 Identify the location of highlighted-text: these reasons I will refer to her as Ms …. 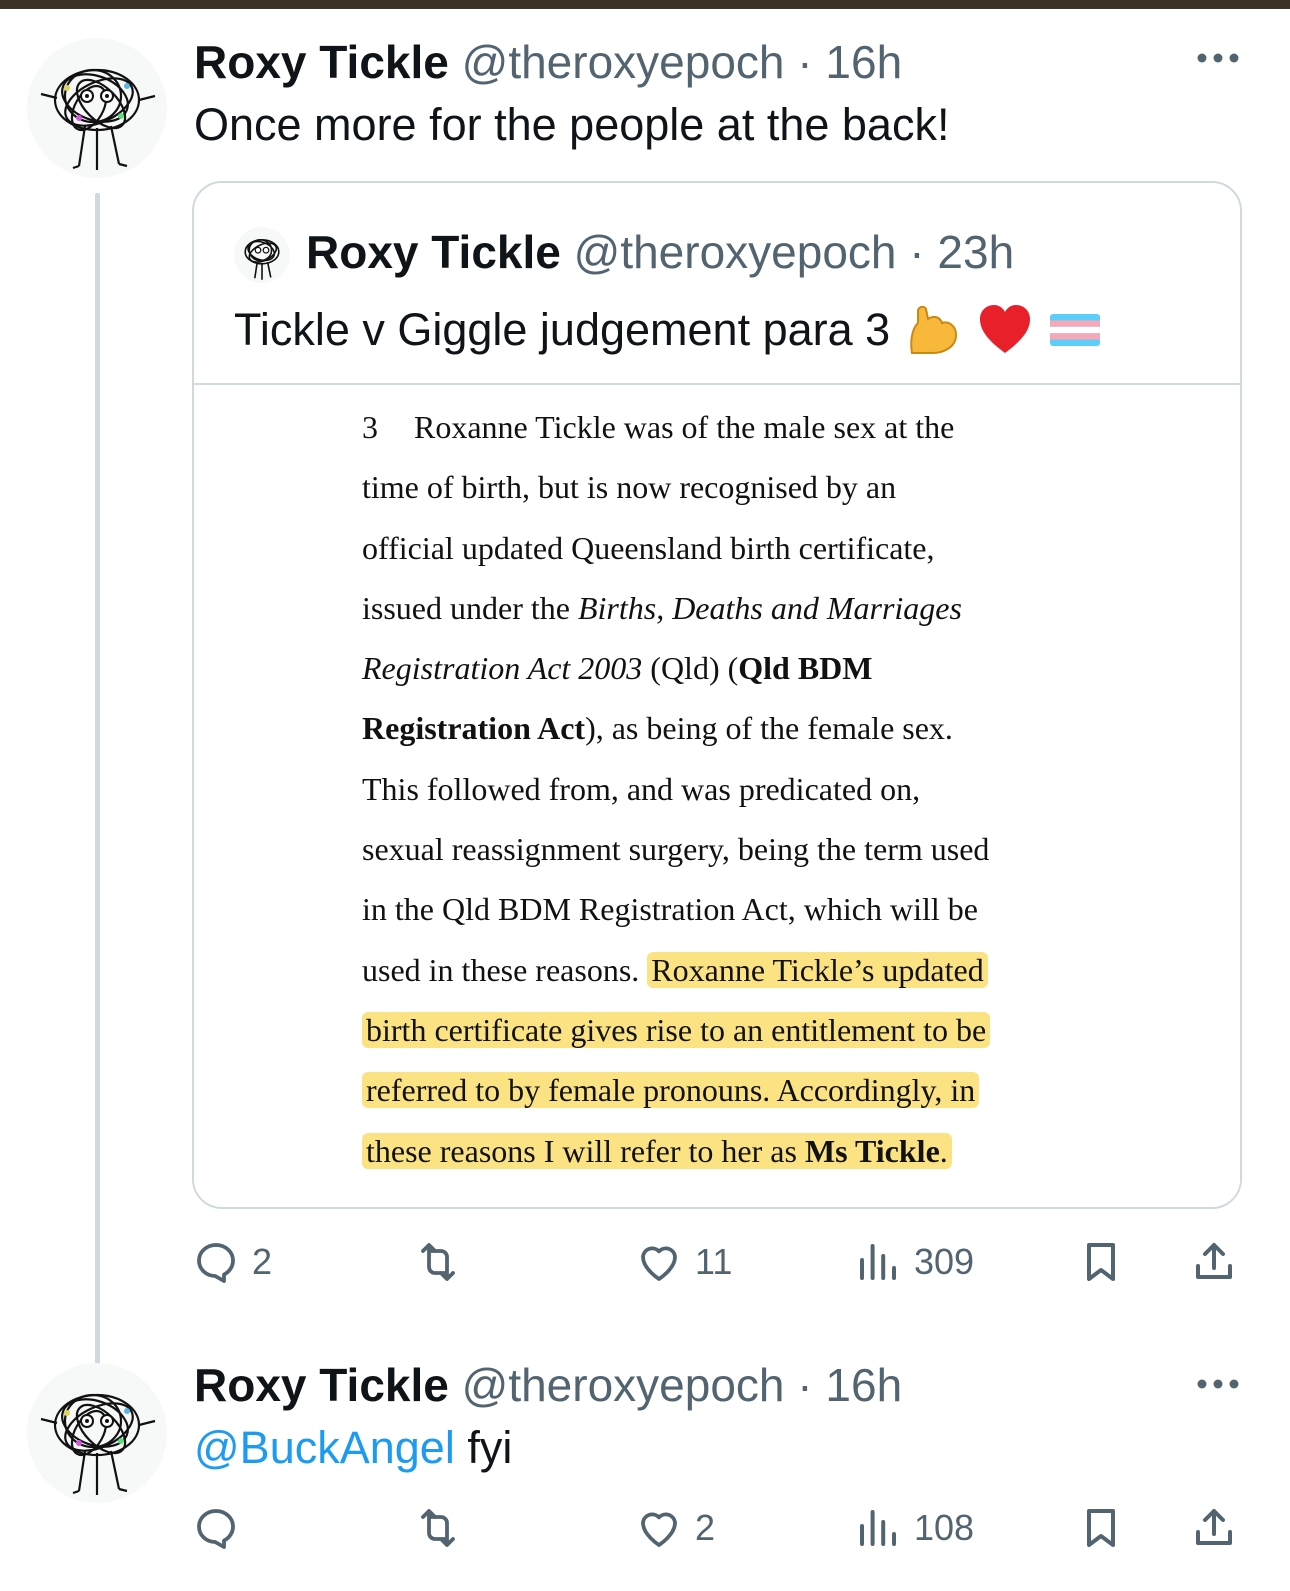
(657, 1150).